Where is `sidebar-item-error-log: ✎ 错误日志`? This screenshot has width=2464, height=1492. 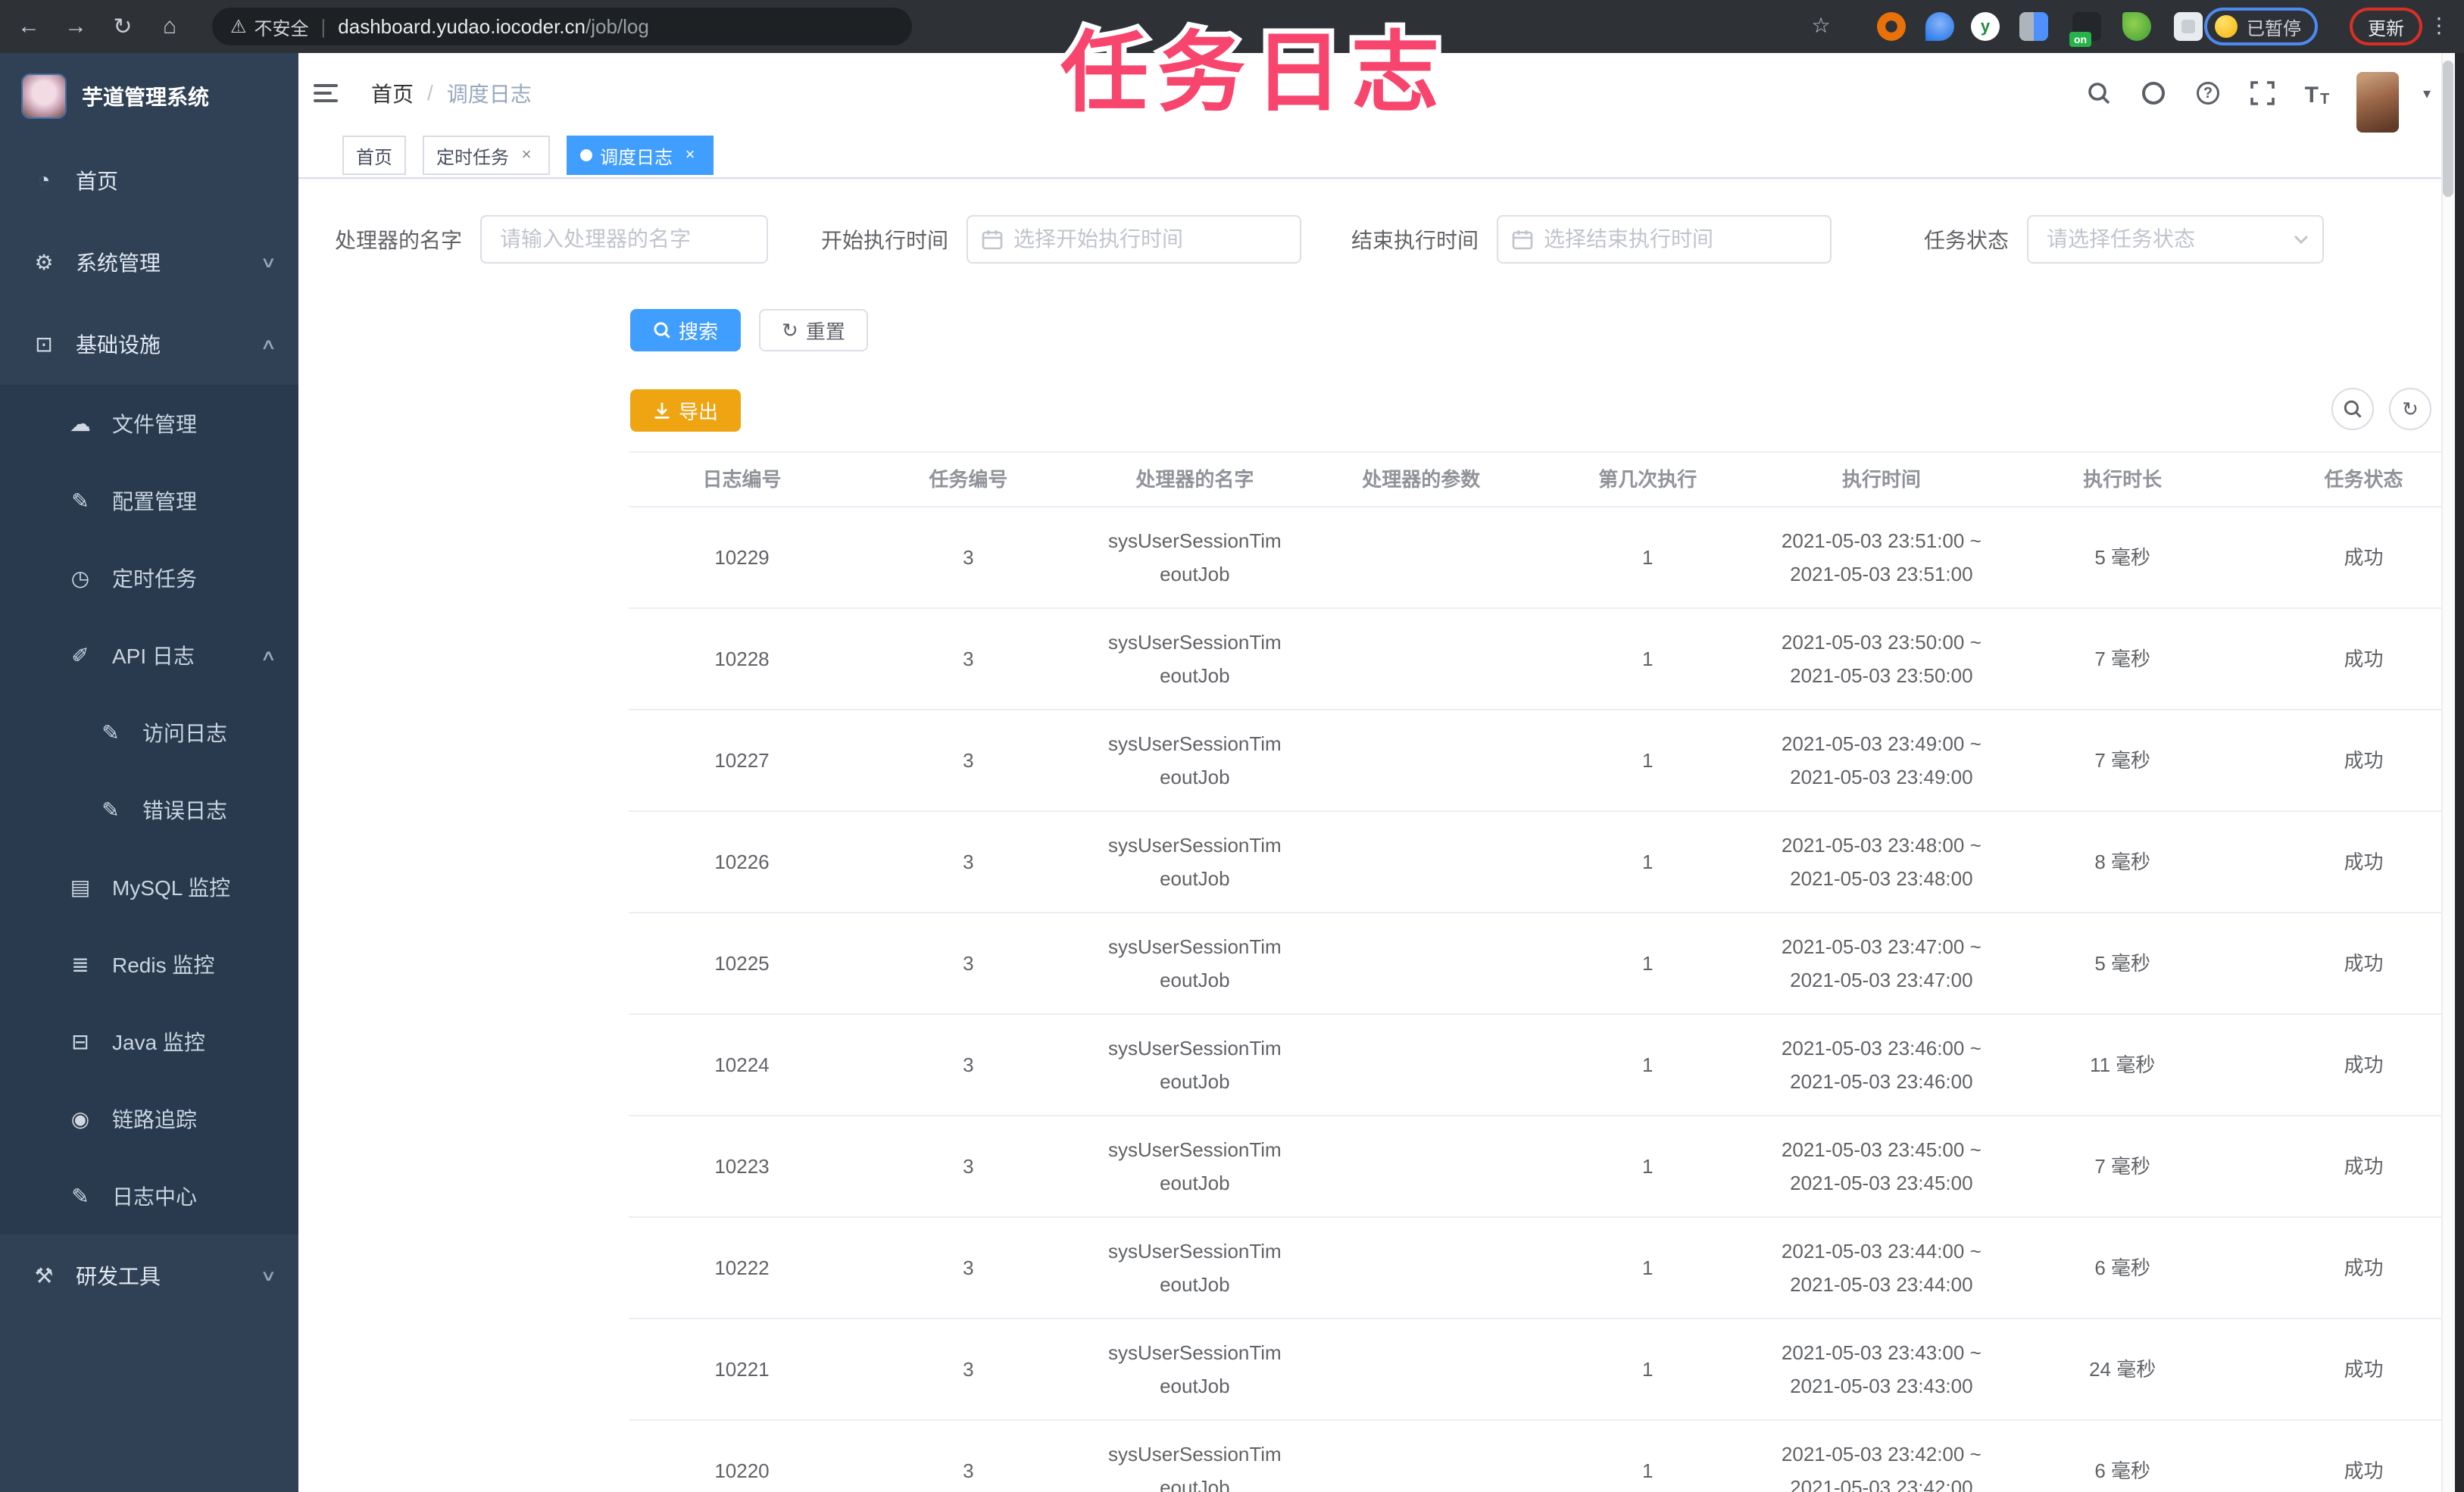 sidebar-item-error-log: ✎ 错误日志 is located at coordinates (149, 810).